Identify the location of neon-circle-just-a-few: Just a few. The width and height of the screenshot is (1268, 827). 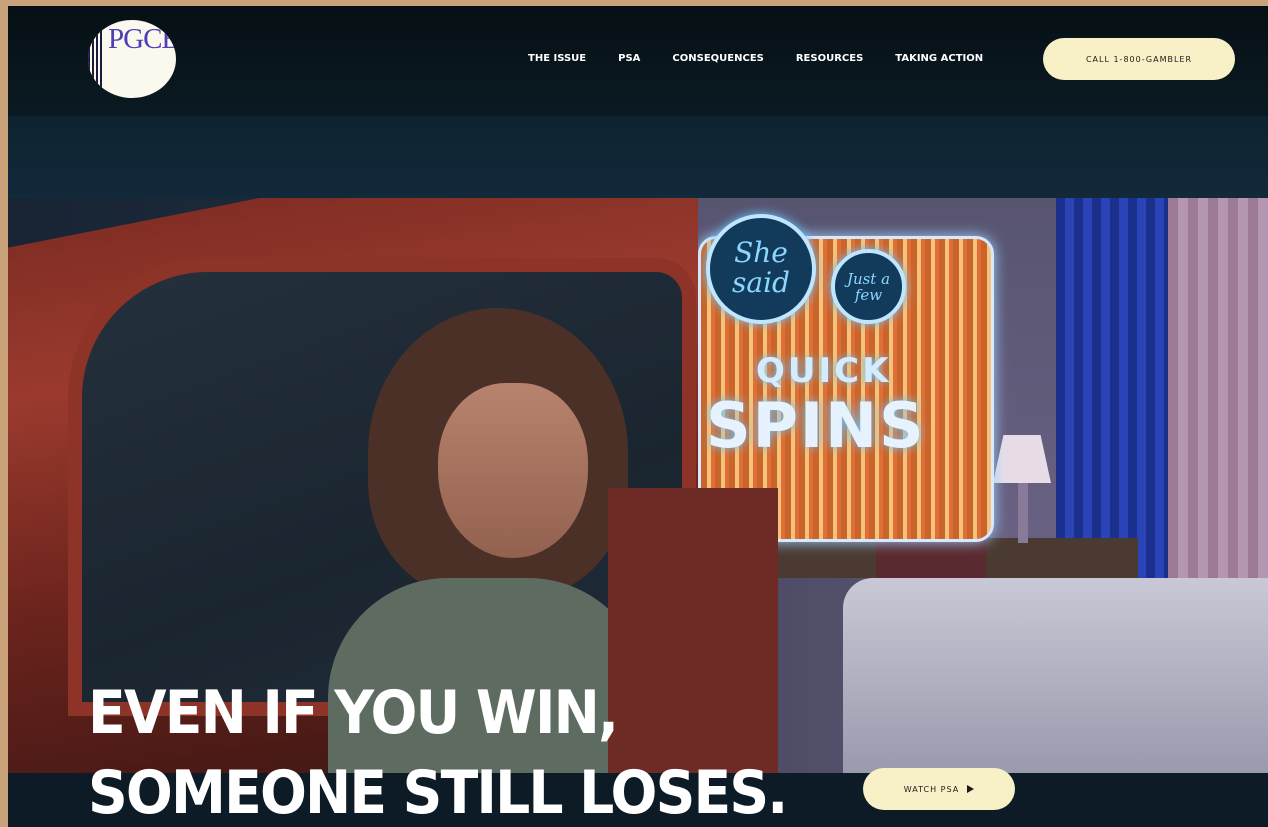
(868, 286).